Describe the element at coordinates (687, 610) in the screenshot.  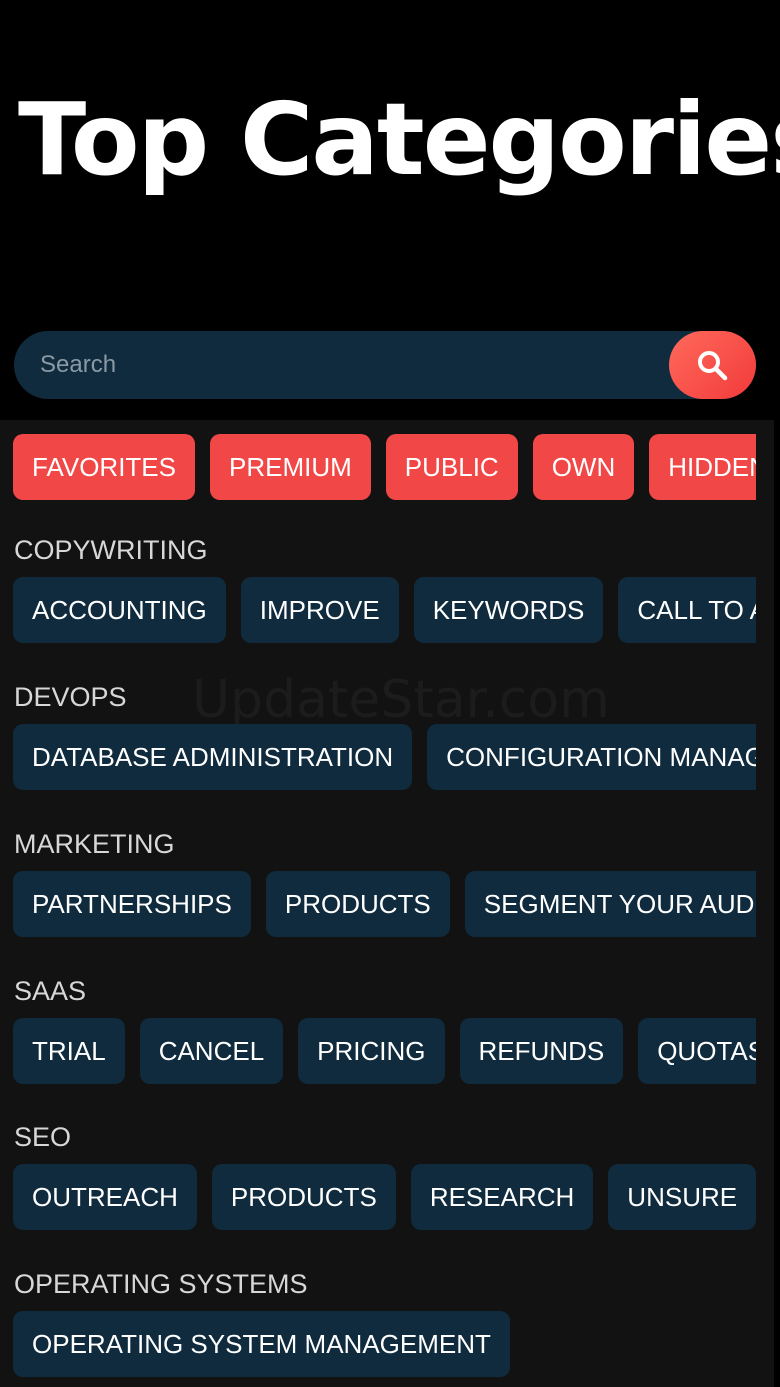
I see `tag-chip: CALL TO ACTION` at that location.